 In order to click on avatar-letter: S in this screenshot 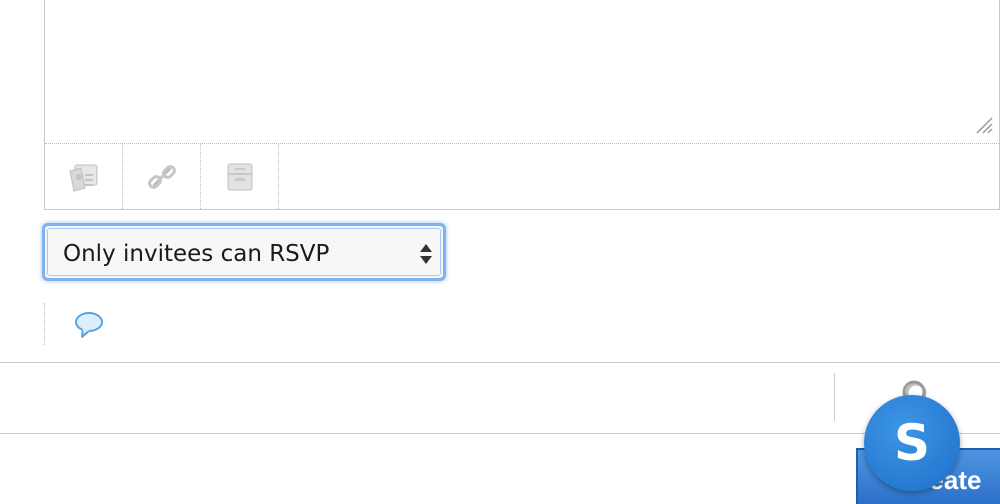, I will do `click(911, 443)`.